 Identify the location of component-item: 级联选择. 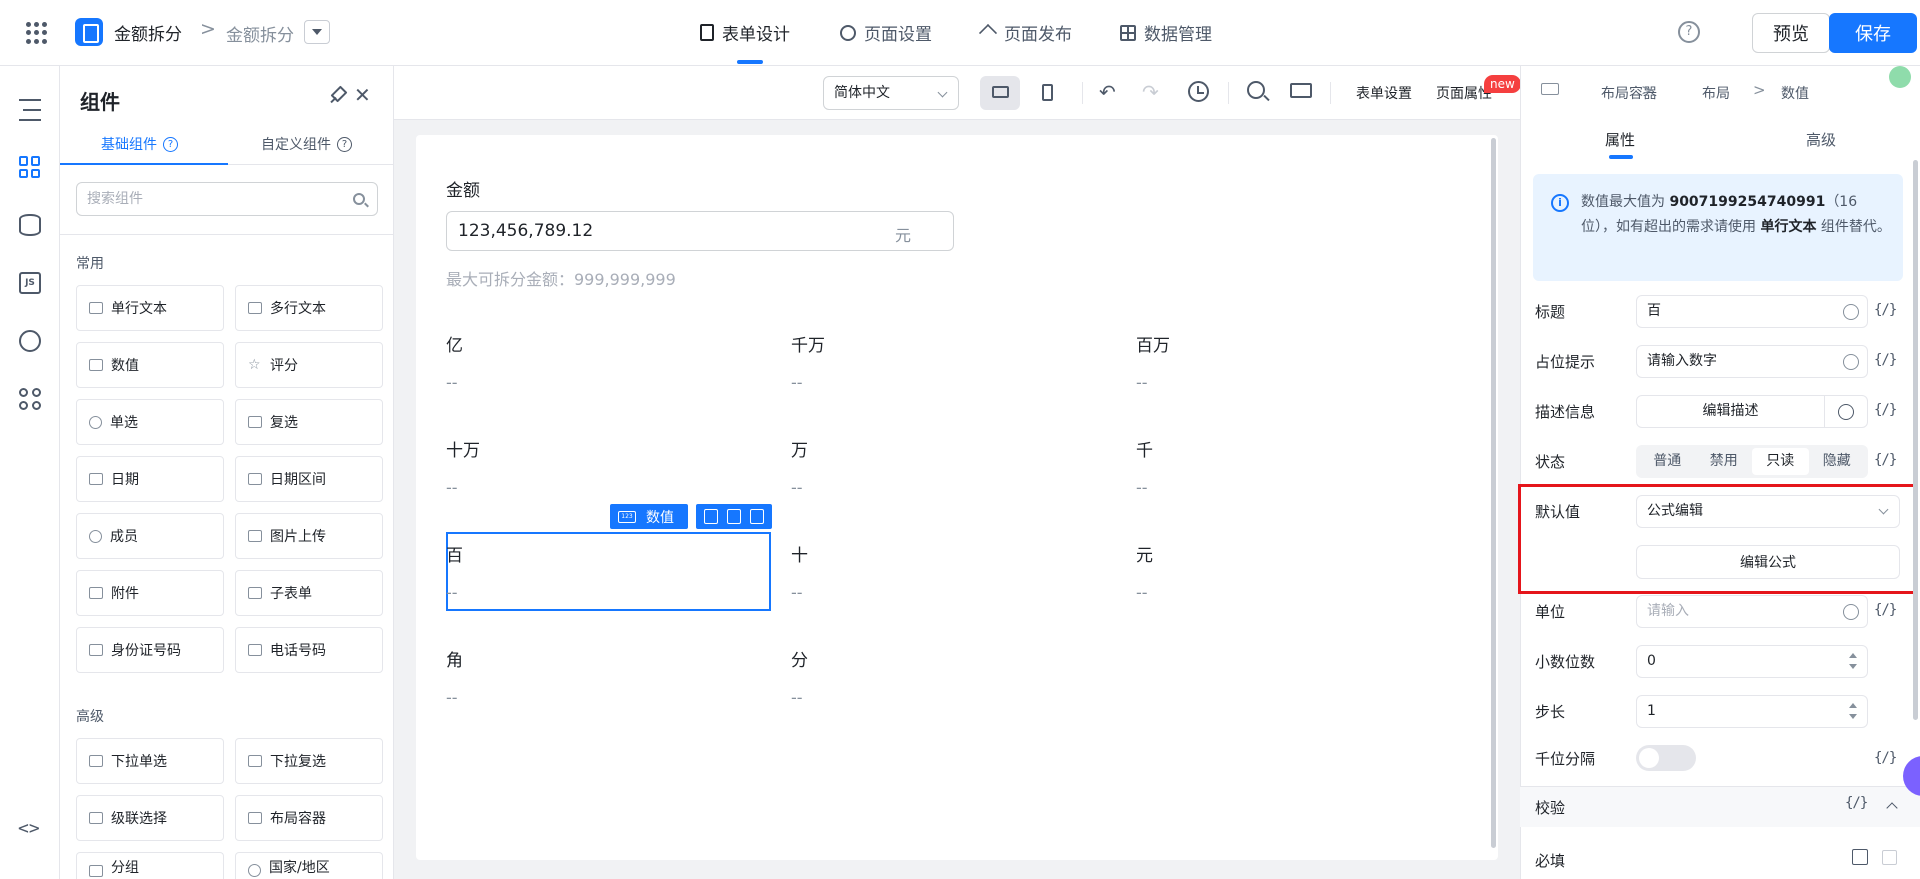
(150, 818).